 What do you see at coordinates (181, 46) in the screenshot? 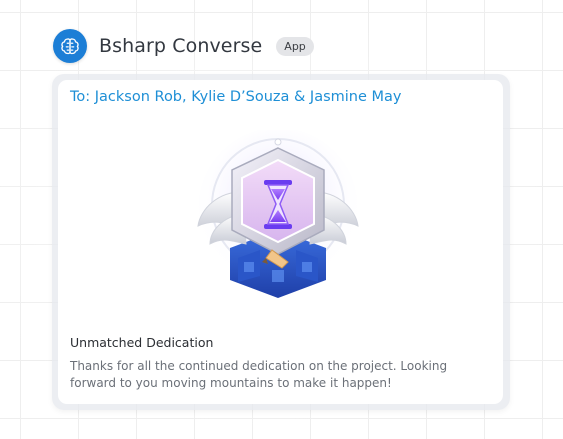
I see `app-name: Bsharp Converse` at bounding box center [181, 46].